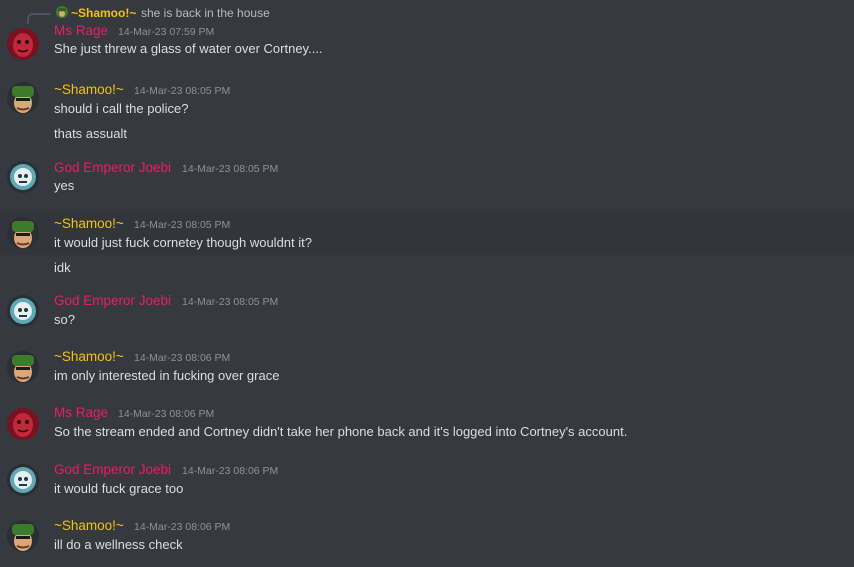 This screenshot has height=567, width=854. Describe the element at coordinates (427, 313) in the screenshot. I see `message: God Emperor Joebi 14-Mar-23 08:05 PM so?` at that location.